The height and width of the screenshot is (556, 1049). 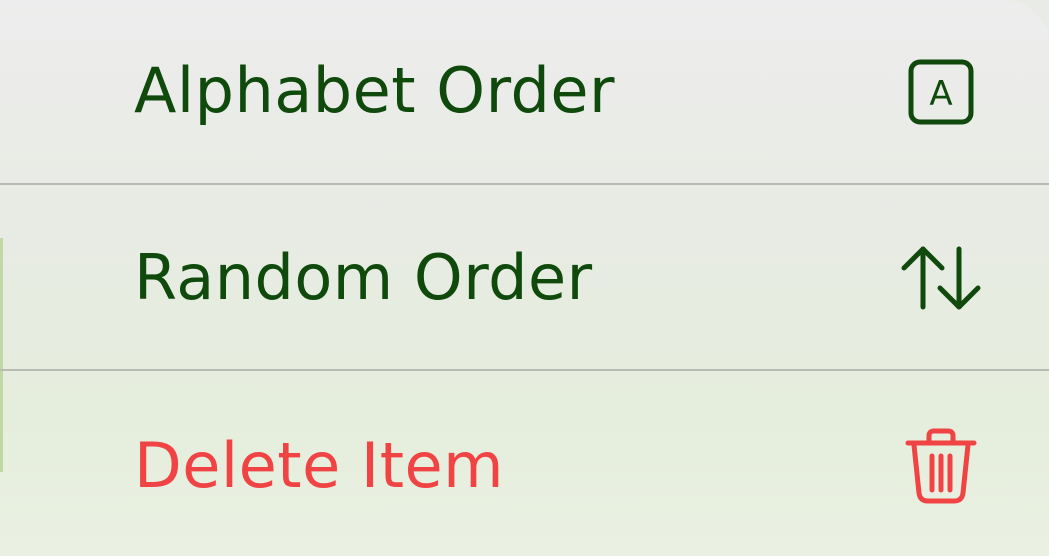 I want to click on menu-item-label: Random Order, so click(x=363, y=277).